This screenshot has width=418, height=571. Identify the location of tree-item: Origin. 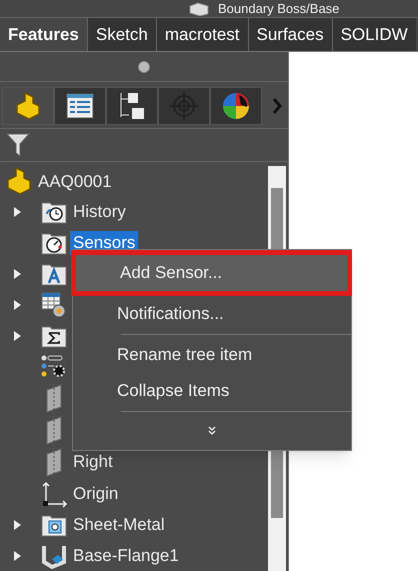
(96, 494).